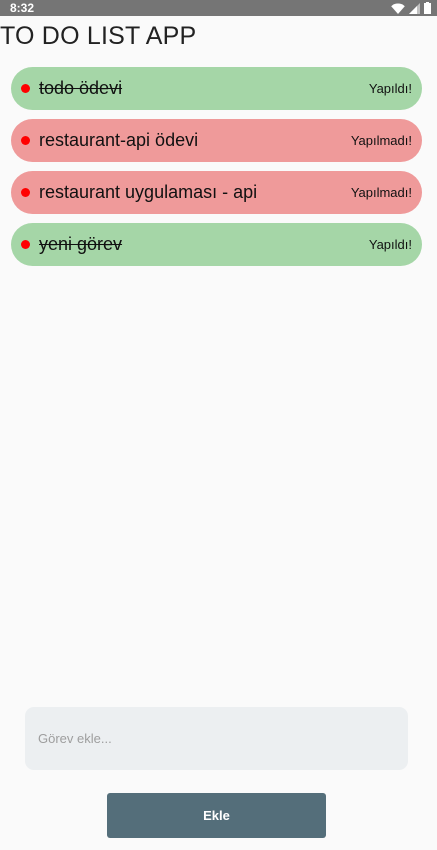  Describe the element at coordinates (22, 8) in the screenshot. I see `status-time: 8:32` at that location.